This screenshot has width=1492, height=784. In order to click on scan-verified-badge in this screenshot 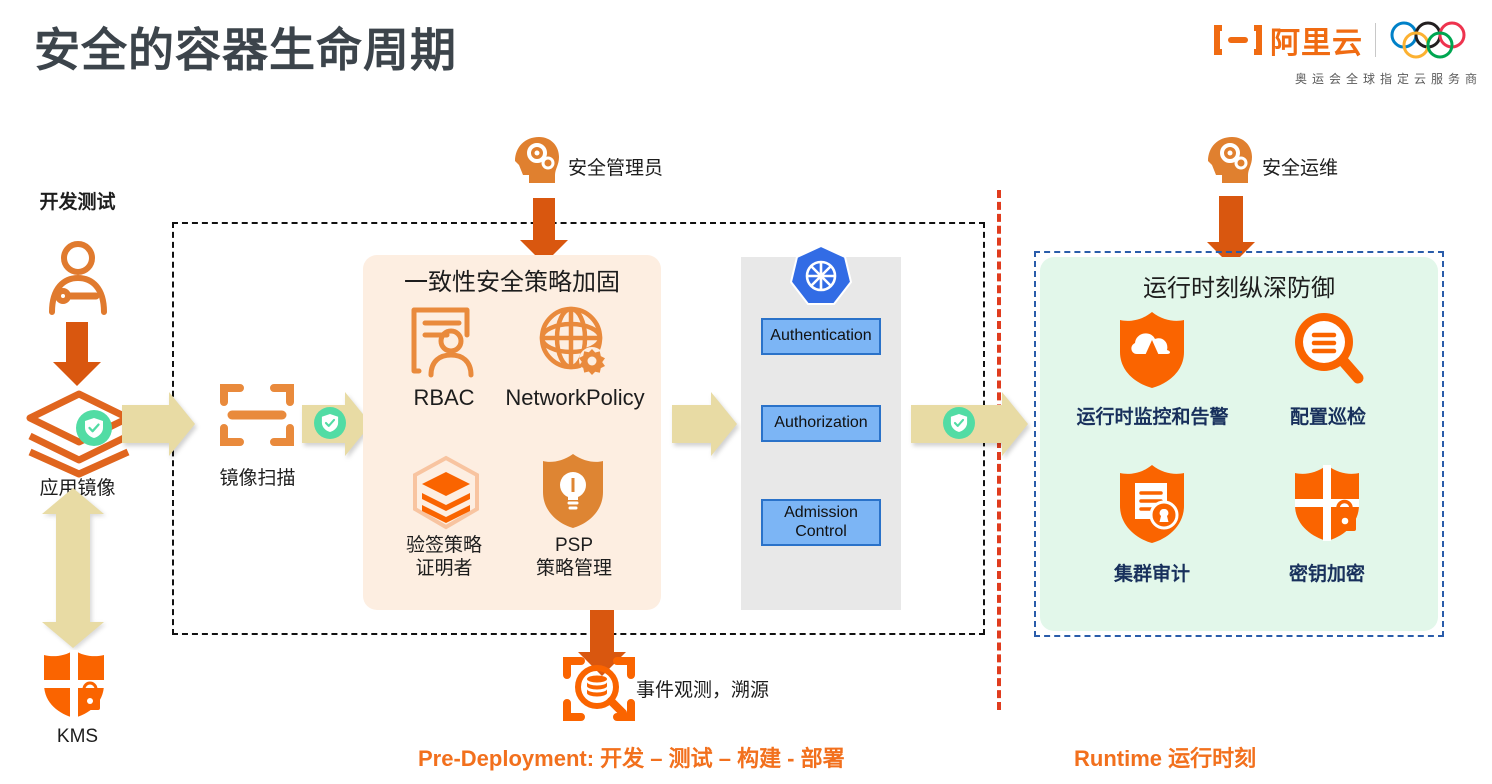, I will do `click(330, 423)`.